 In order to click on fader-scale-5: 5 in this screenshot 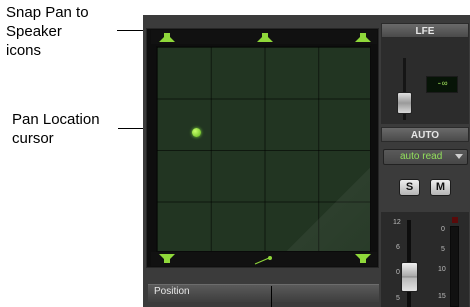, I will do `click(398, 298)`.